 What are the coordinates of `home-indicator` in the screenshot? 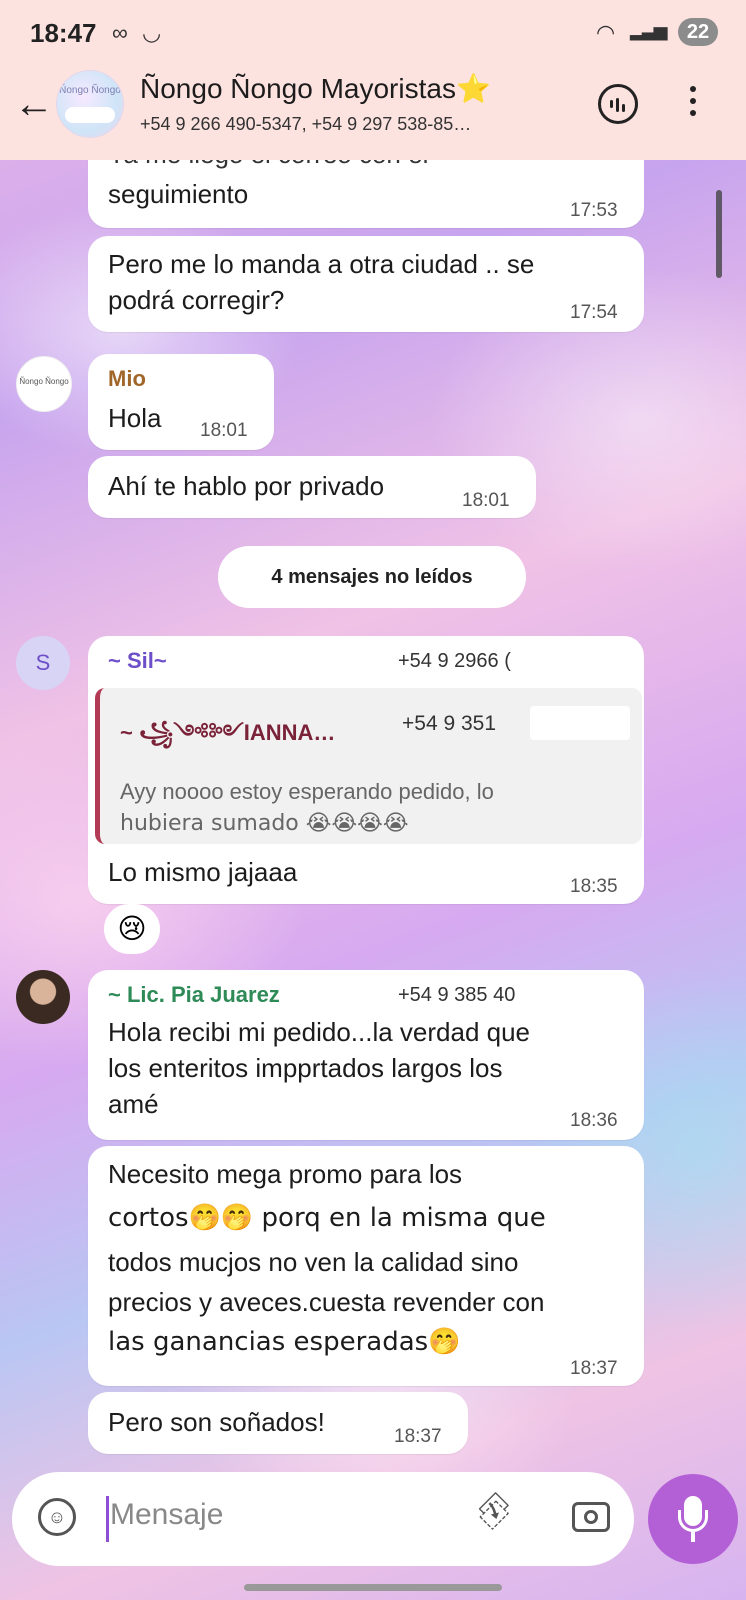 It's located at (373, 1587).